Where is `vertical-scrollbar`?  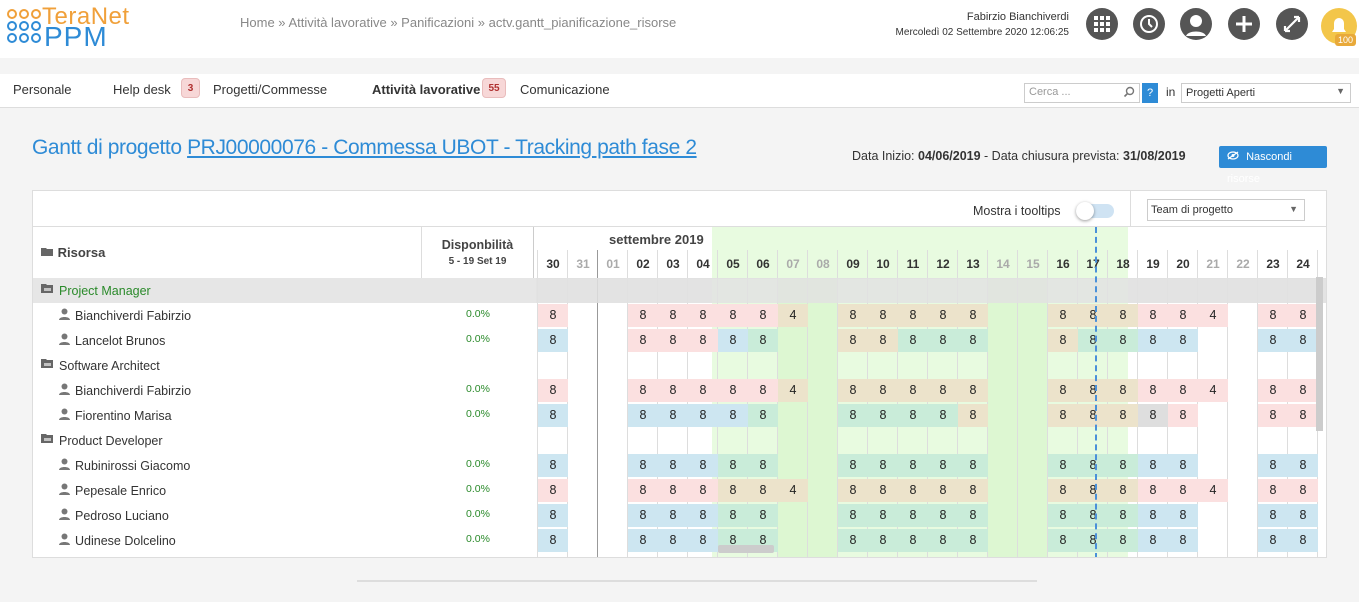 vertical-scrollbar is located at coordinates (1319, 354).